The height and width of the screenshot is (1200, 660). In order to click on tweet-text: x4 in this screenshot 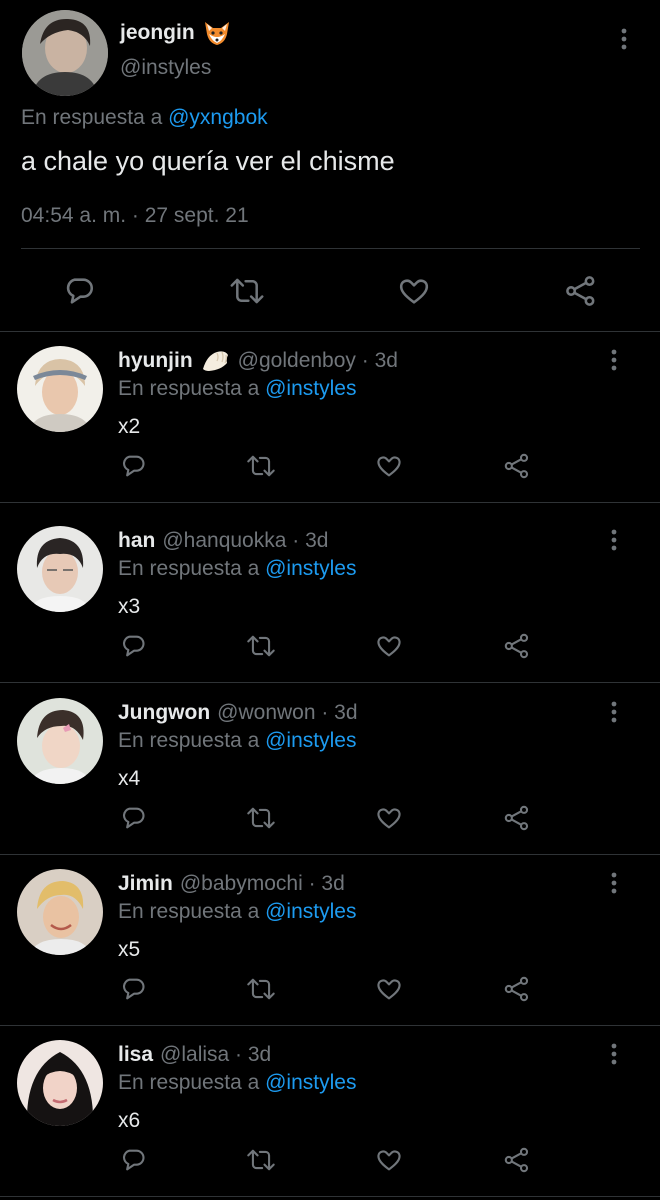, I will do `click(129, 778)`.